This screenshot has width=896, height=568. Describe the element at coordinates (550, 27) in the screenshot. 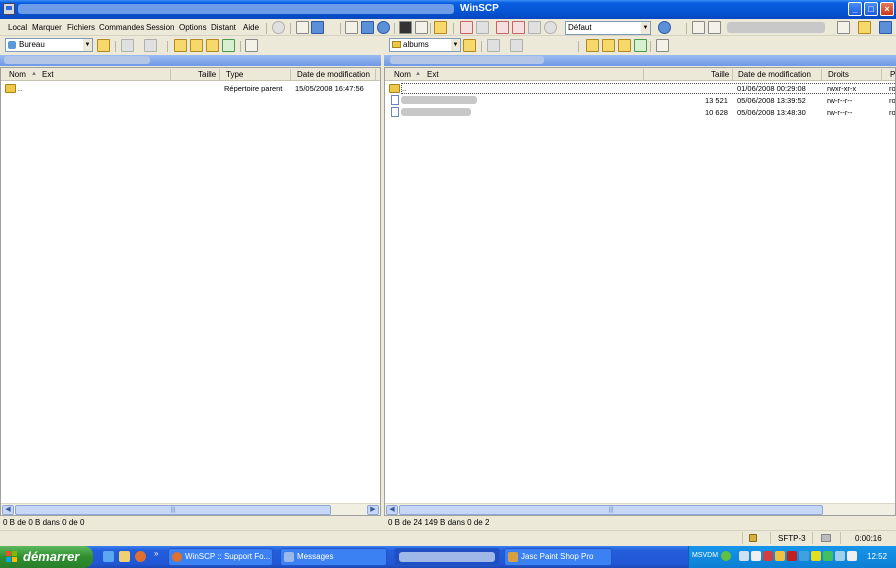

I see `refresh-selection-icon` at that location.